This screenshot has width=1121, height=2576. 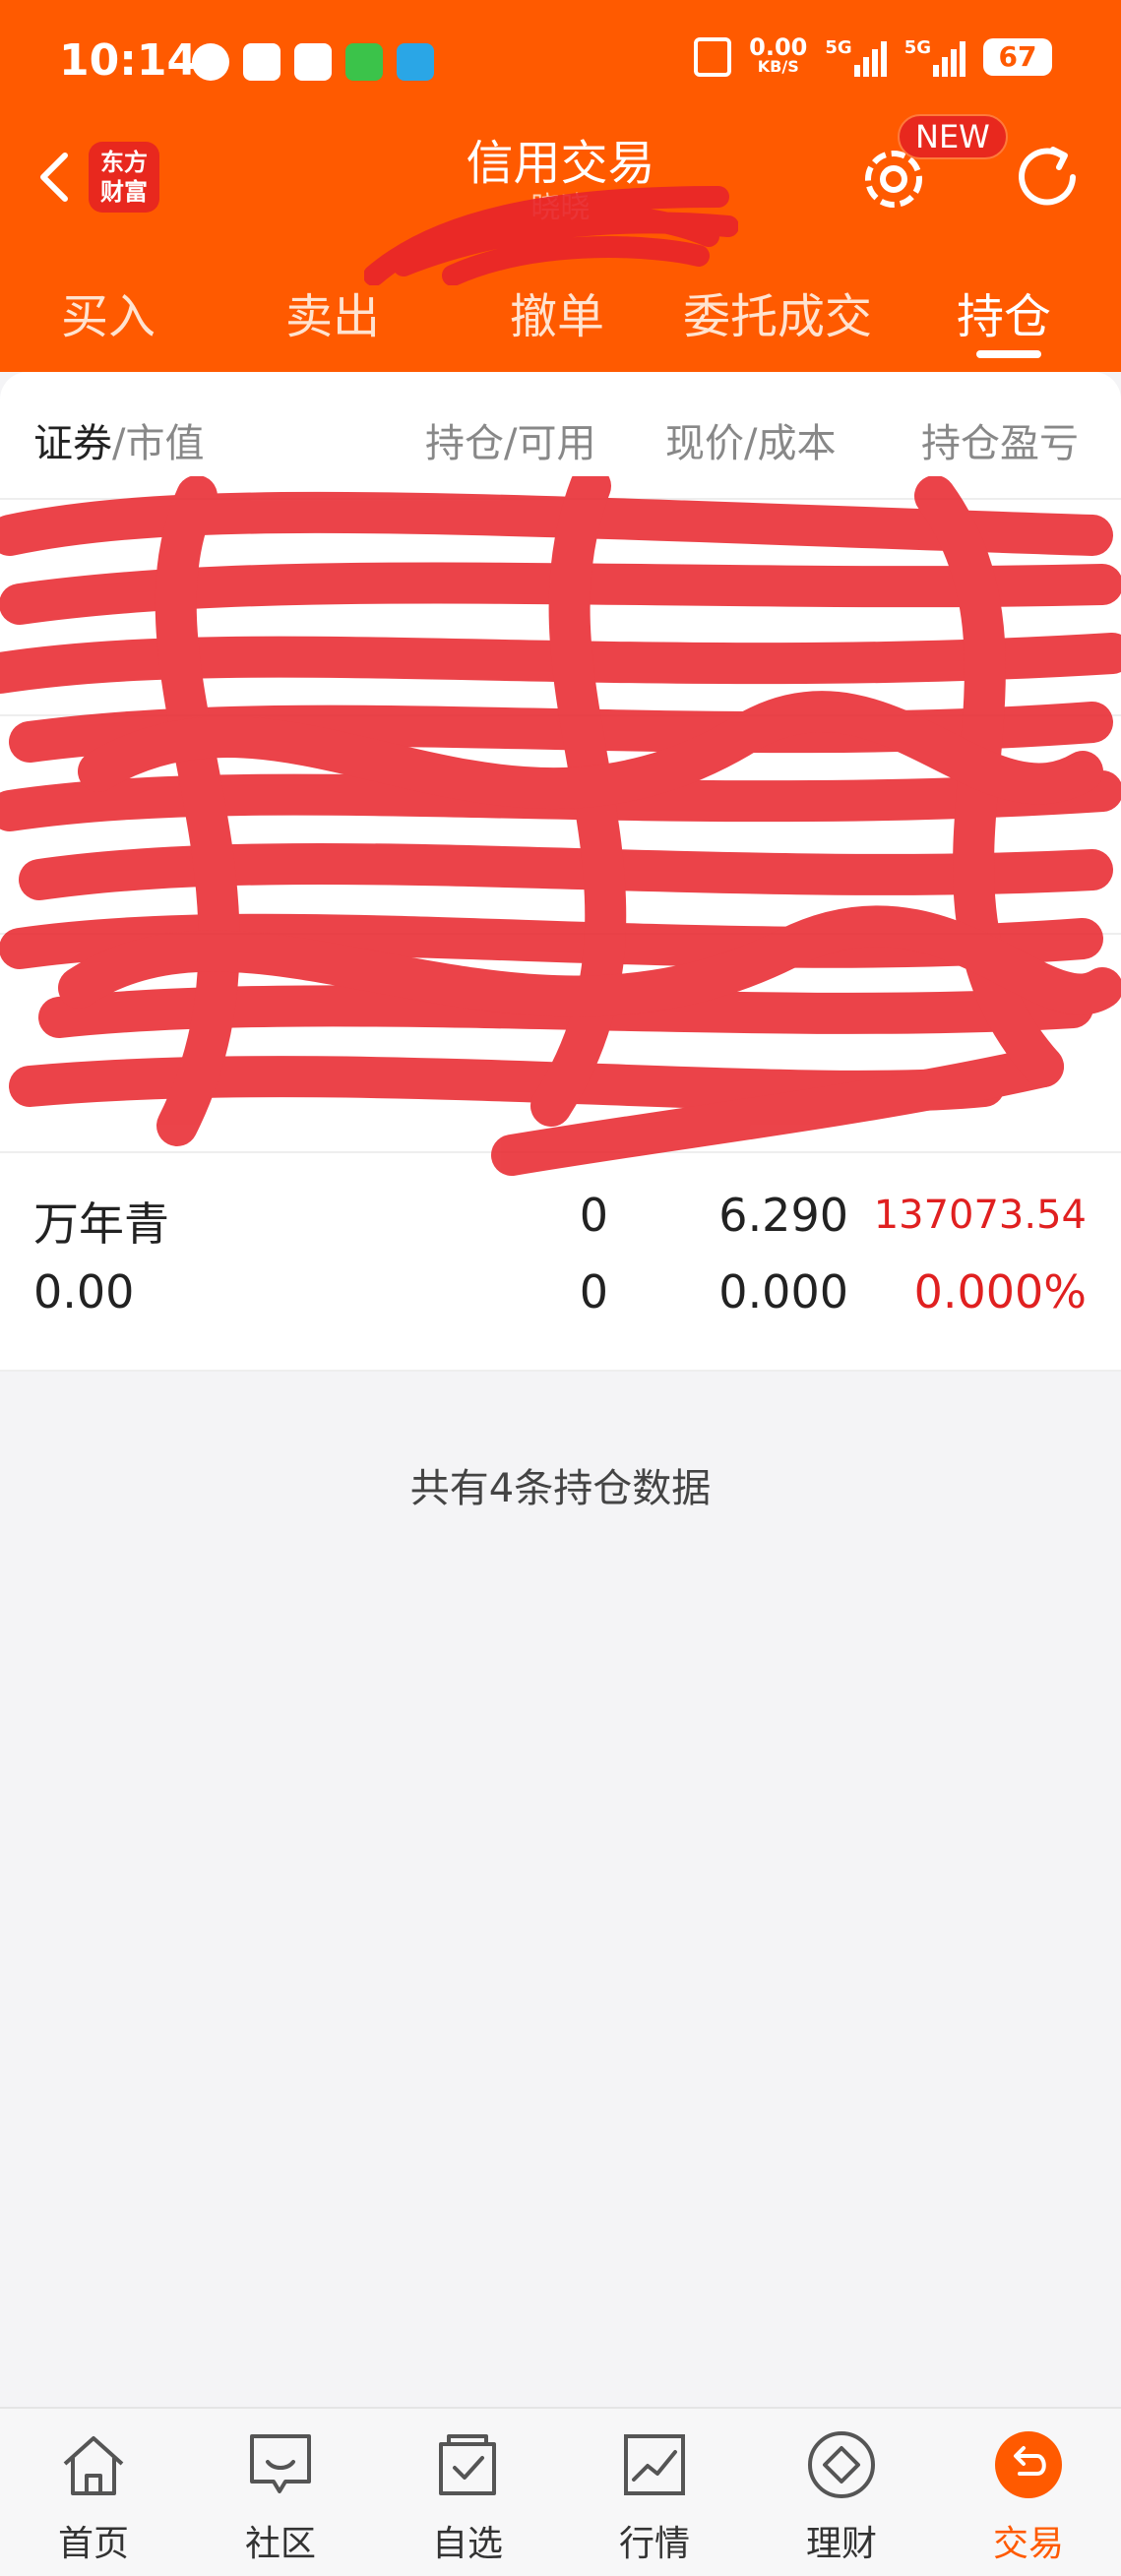 I want to click on signal-1-label: 5G, so click(x=839, y=47).